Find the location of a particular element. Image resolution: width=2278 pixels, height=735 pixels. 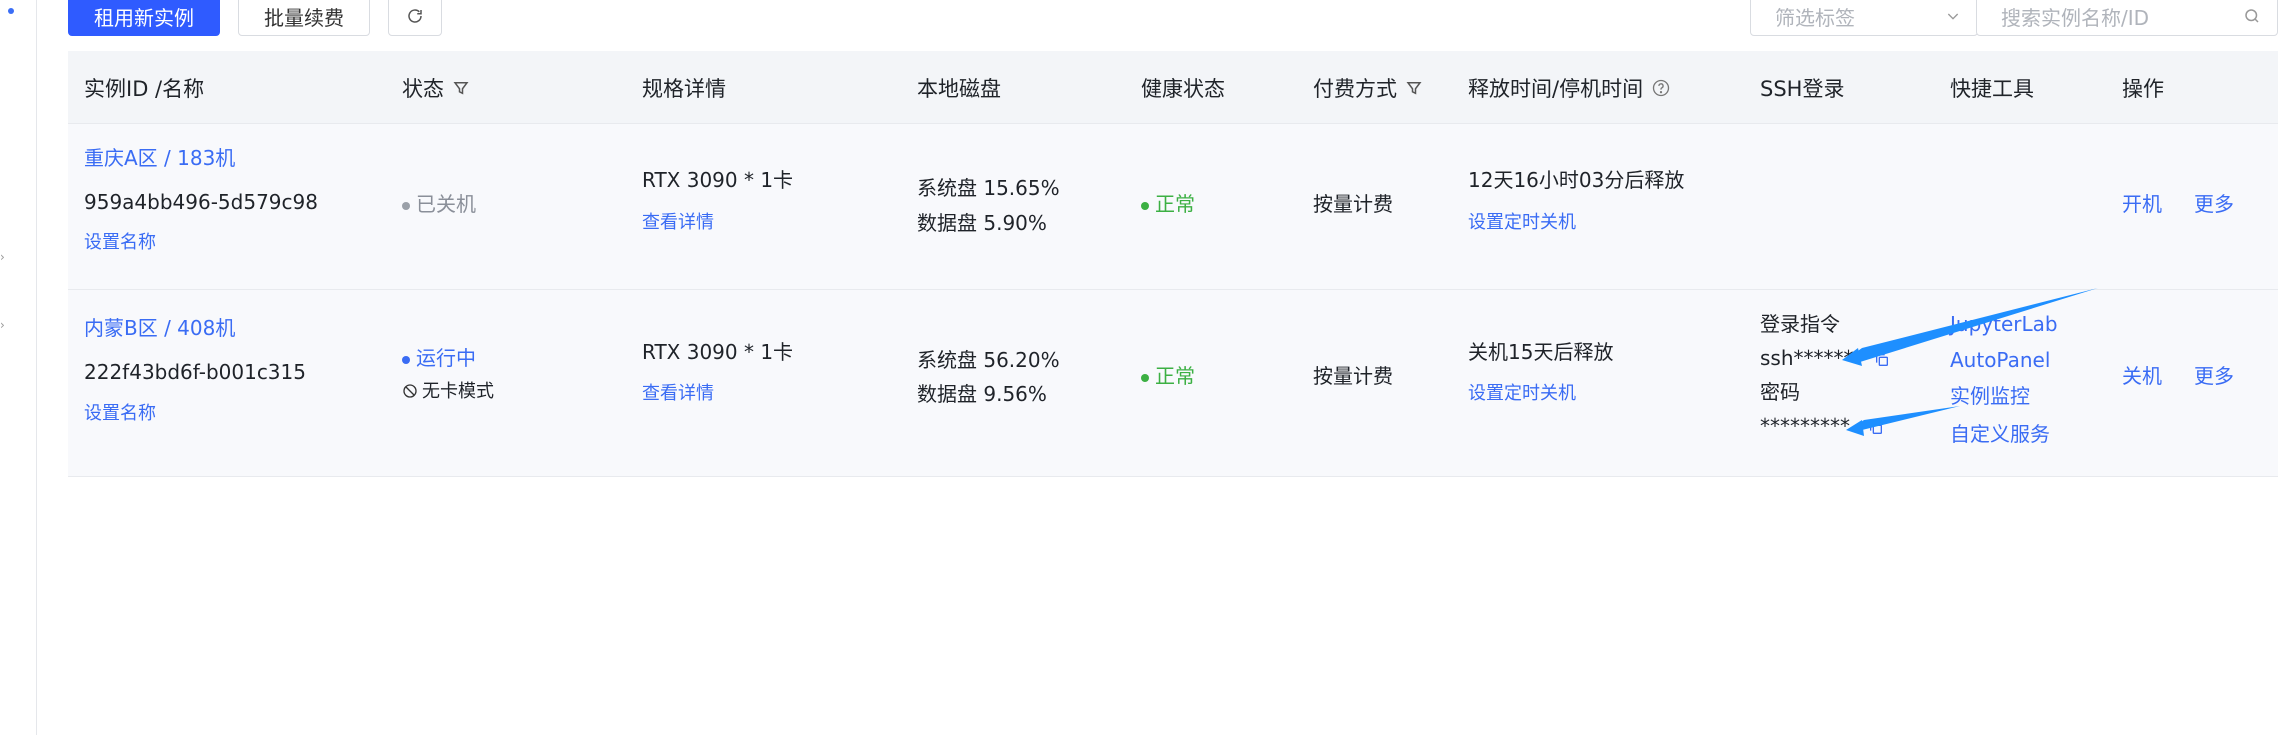

header-spec: 规格详情 is located at coordinates (684, 89).